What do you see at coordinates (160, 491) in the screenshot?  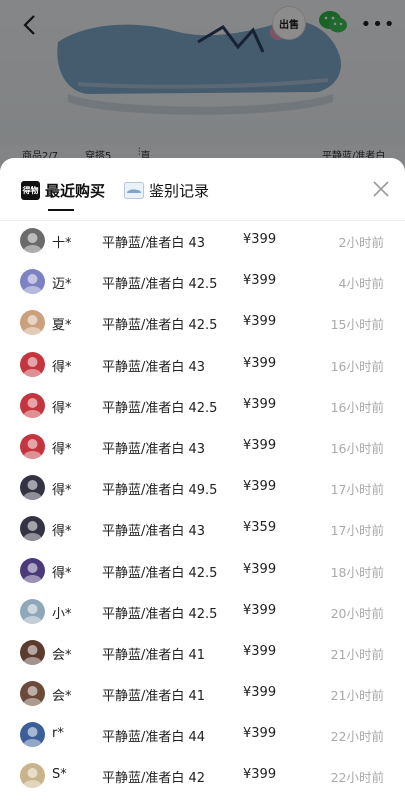 I see `purchased-item: 平静蓝/准者白 49.5` at bounding box center [160, 491].